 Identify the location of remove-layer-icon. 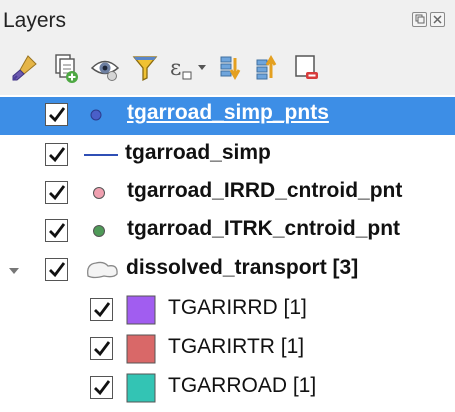
(307, 68).